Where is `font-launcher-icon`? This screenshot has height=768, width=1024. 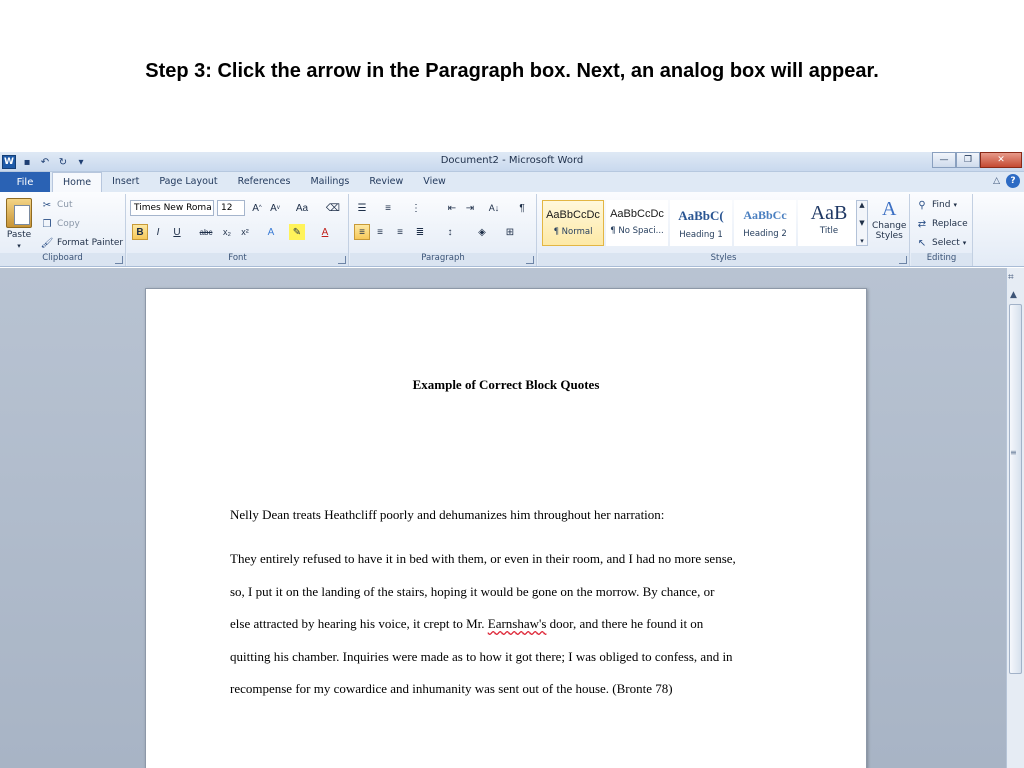
font-launcher-icon is located at coordinates (342, 260).